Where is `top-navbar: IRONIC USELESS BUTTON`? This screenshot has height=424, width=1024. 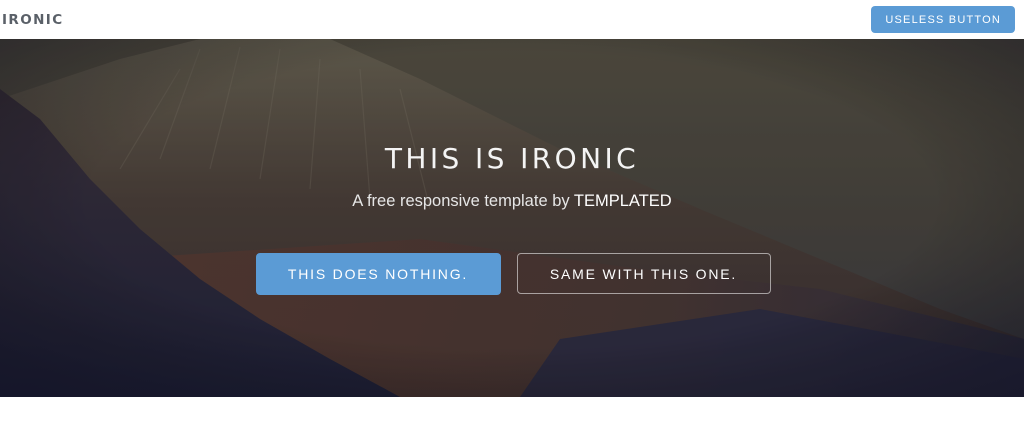
top-navbar: IRONIC USELESS BUTTON is located at coordinates (512, 19).